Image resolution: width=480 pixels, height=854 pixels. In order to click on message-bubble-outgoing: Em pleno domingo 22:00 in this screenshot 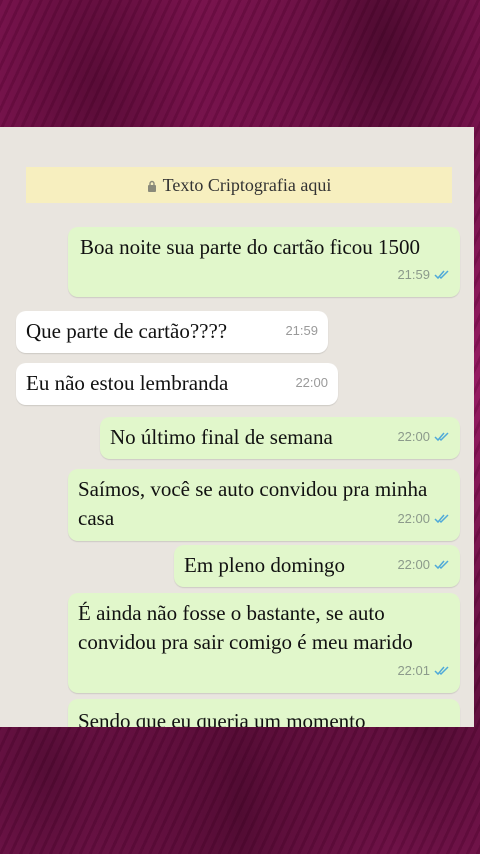, I will do `click(317, 566)`.